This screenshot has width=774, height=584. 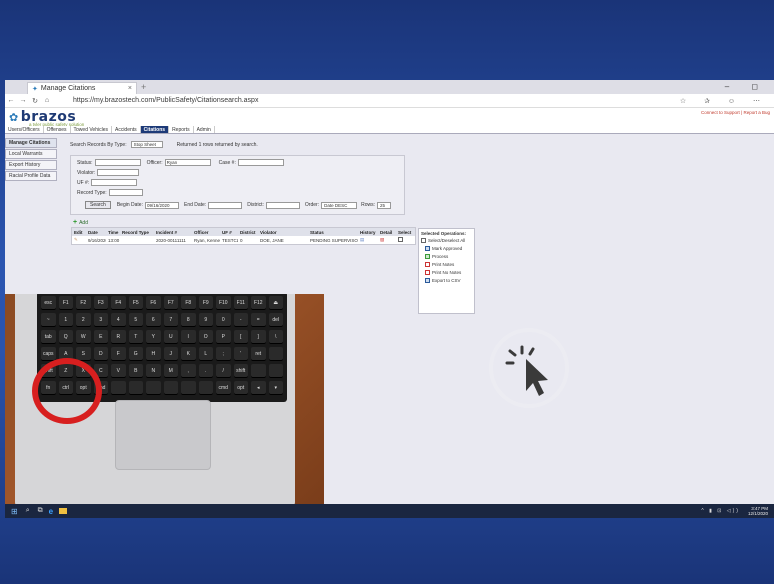 What do you see at coordinates (92, 192) in the screenshot?
I see `record-type-label: Record Type:` at bounding box center [92, 192].